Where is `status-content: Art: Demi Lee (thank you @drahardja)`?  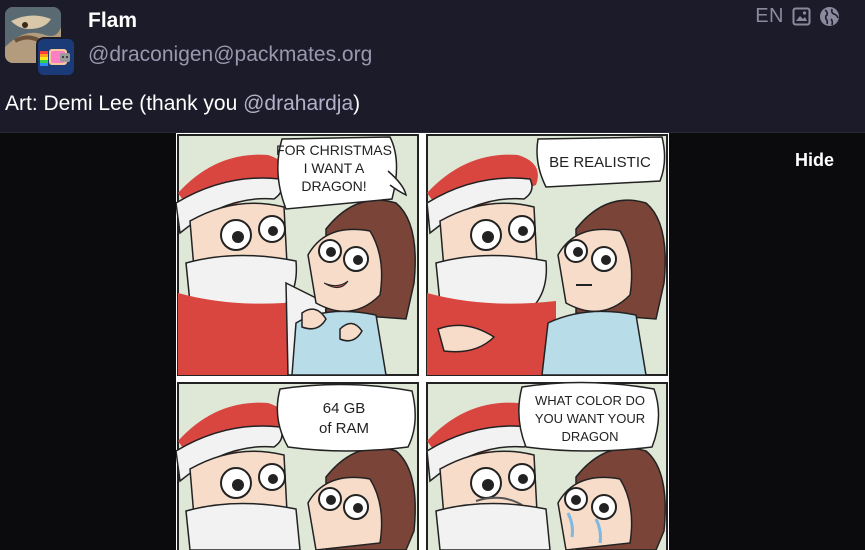 status-content: Art: Demi Lee (thank you @drahardja) is located at coordinates (182, 104).